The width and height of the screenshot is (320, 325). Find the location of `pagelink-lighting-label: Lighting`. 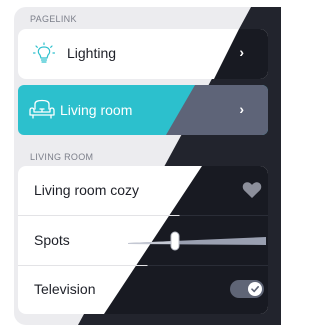

pagelink-lighting-label: Lighting is located at coordinates (92, 53).